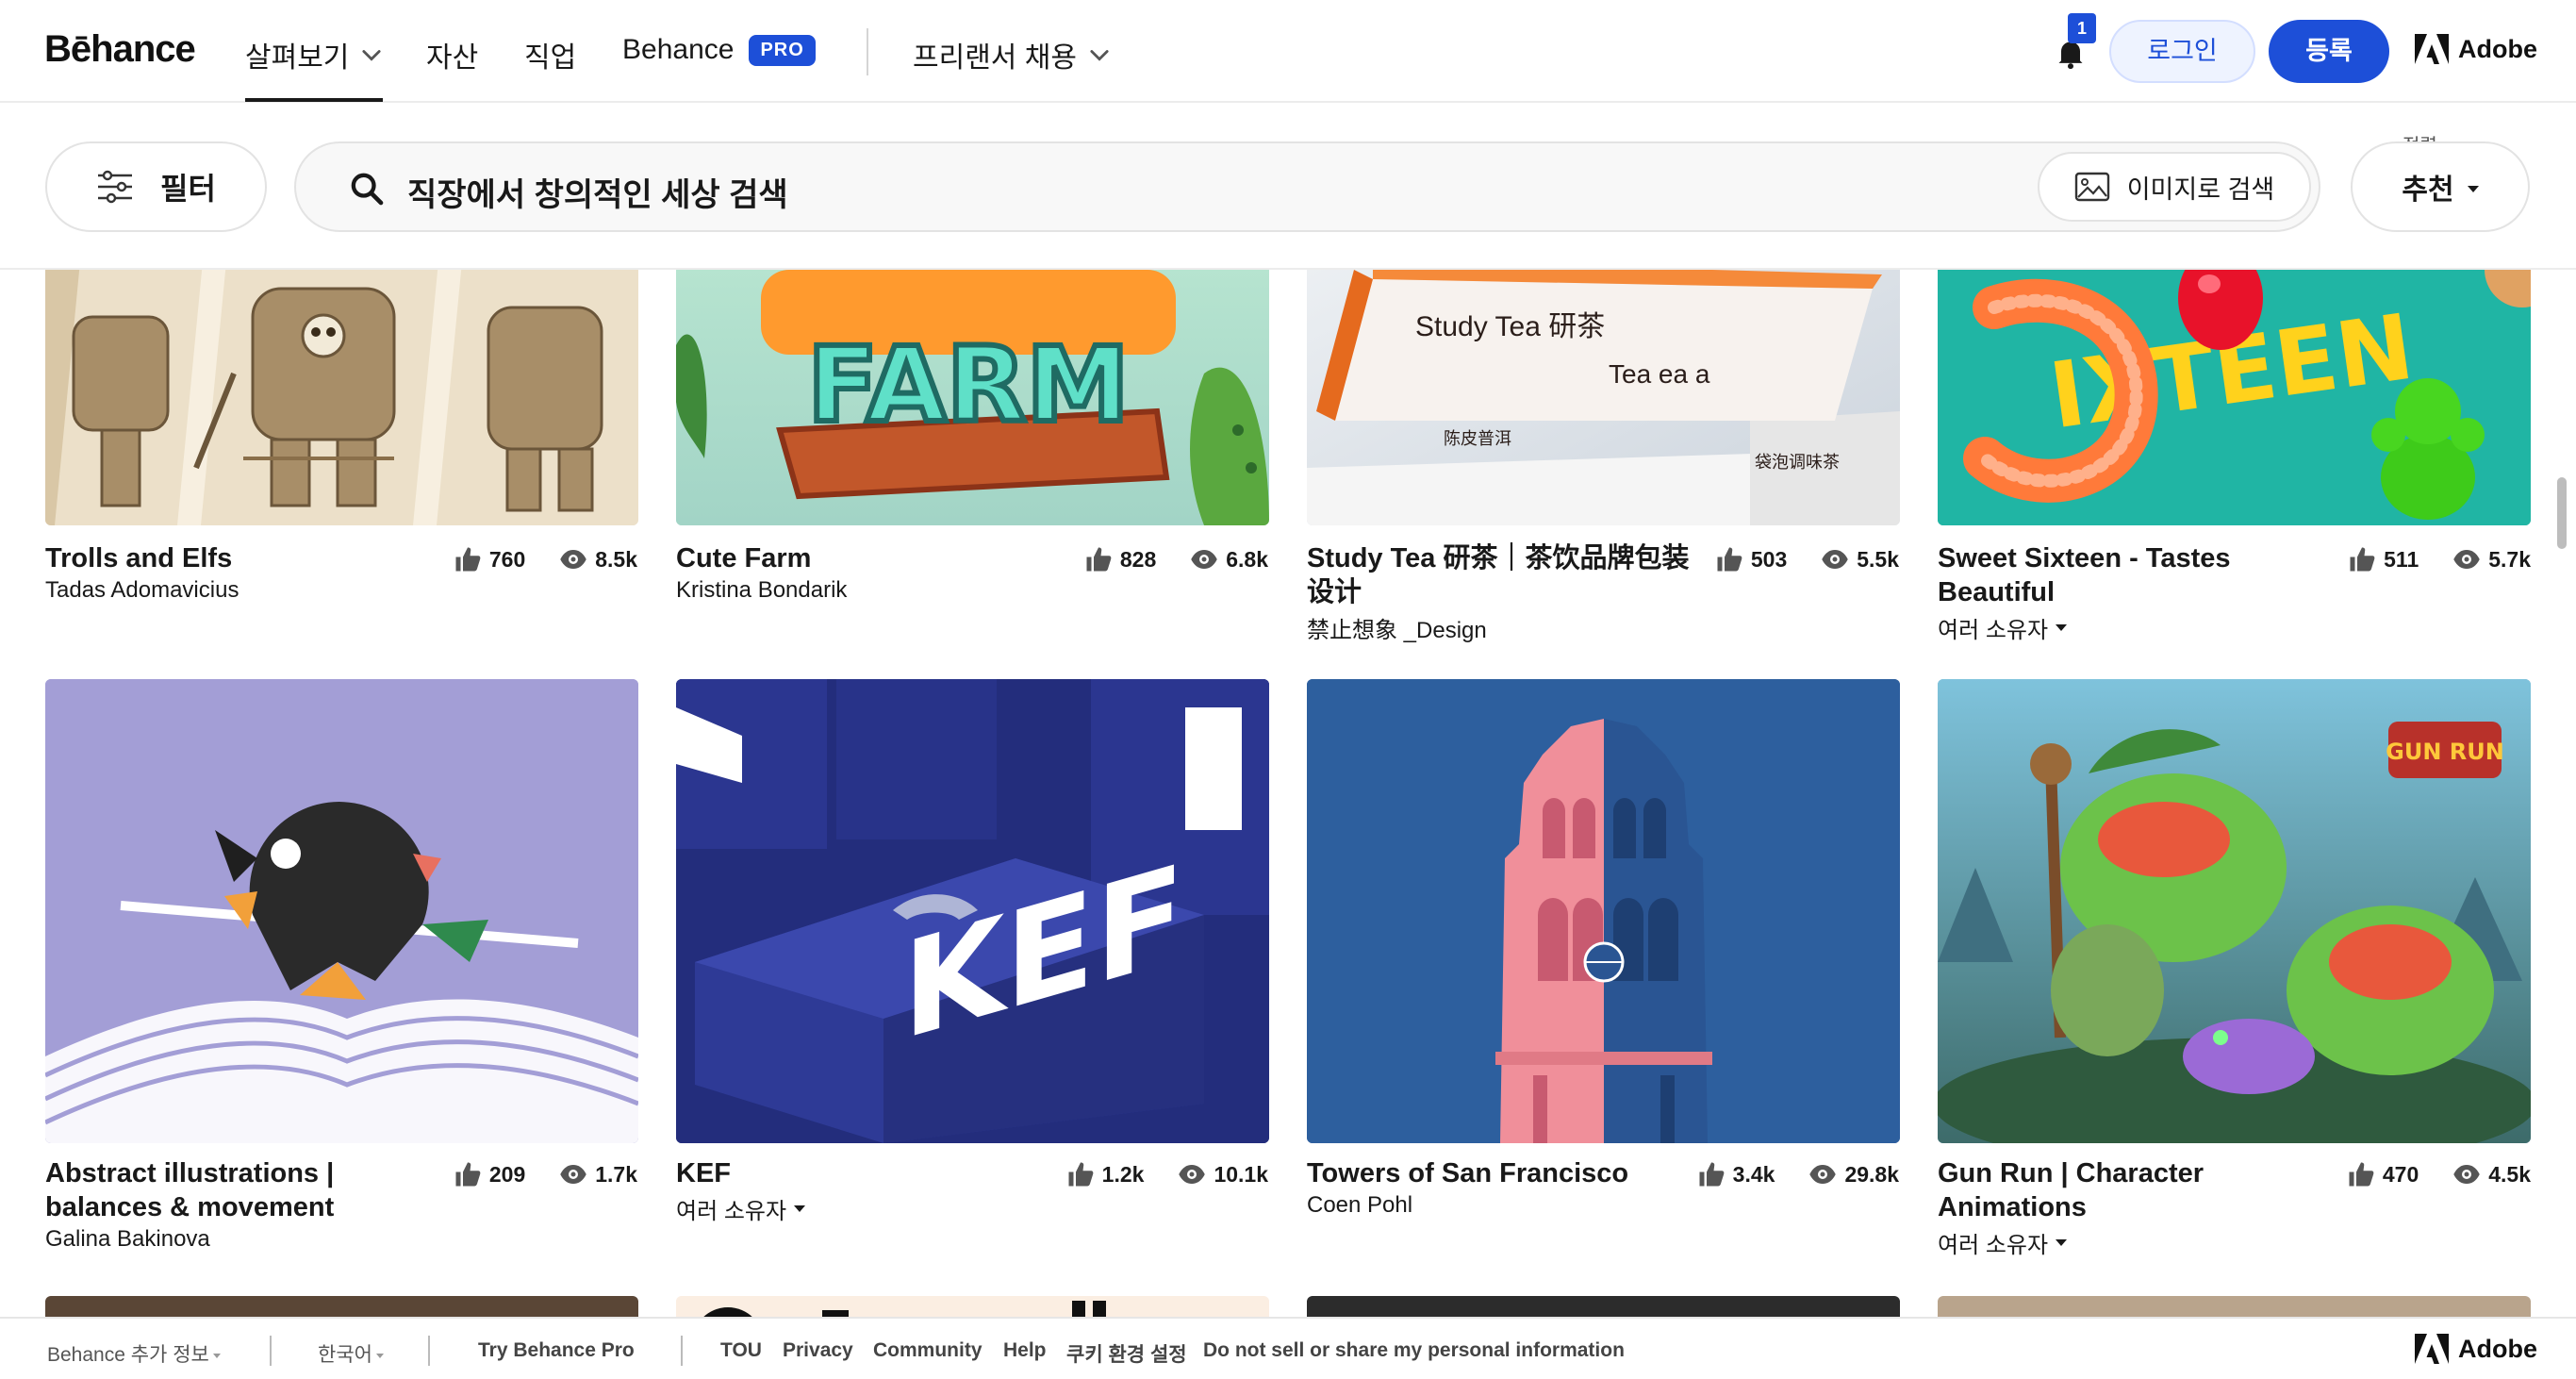 The height and width of the screenshot is (1379, 2576). I want to click on project-owner: 禁止想象 _Design, so click(1397, 627).